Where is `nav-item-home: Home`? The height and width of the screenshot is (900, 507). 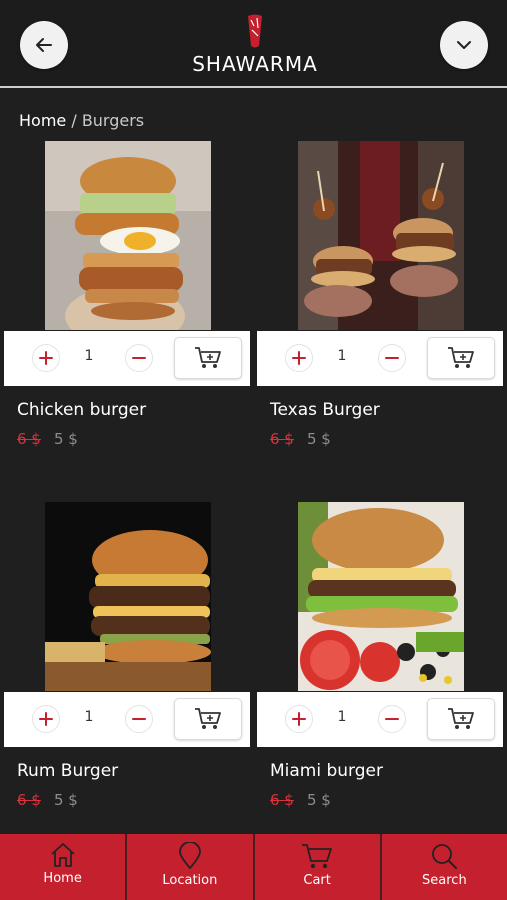
nav-item-home: Home is located at coordinates (64, 867).